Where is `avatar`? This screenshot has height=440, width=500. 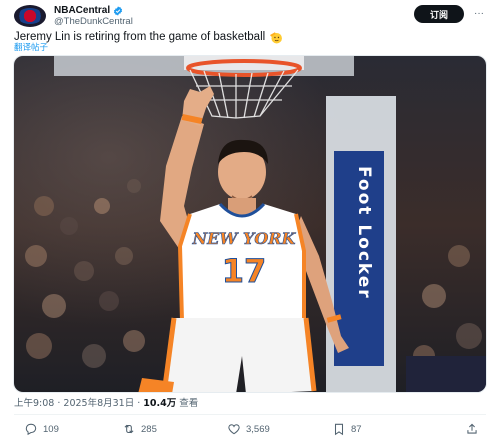 avatar is located at coordinates (30, 16).